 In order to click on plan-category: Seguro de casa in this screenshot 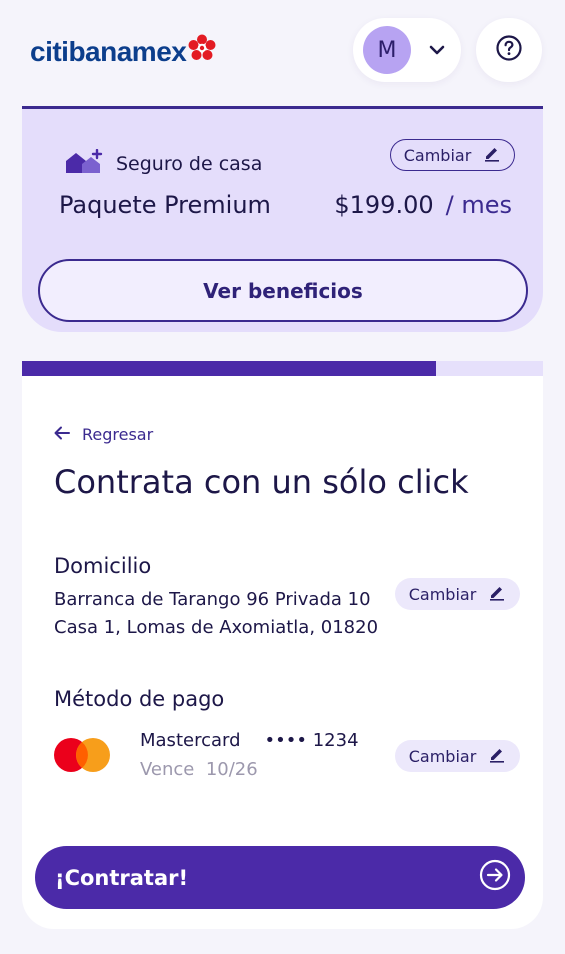, I will do `click(163, 163)`.